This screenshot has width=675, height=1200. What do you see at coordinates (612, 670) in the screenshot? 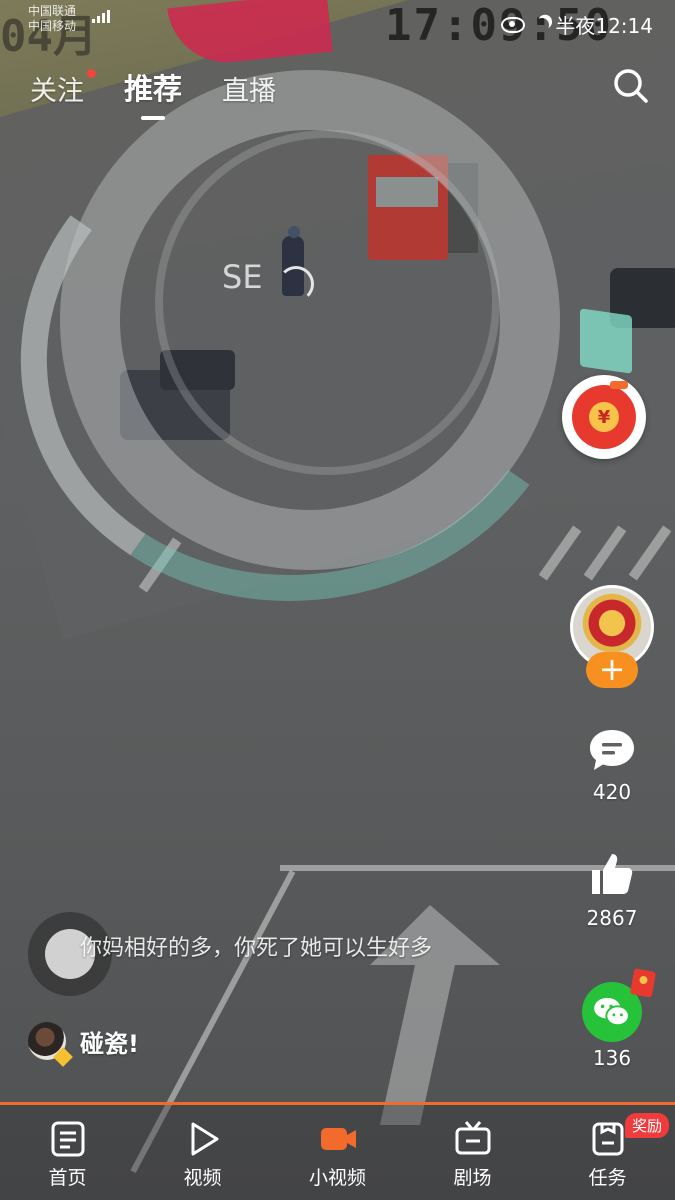
I see `follow-button: +` at bounding box center [612, 670].